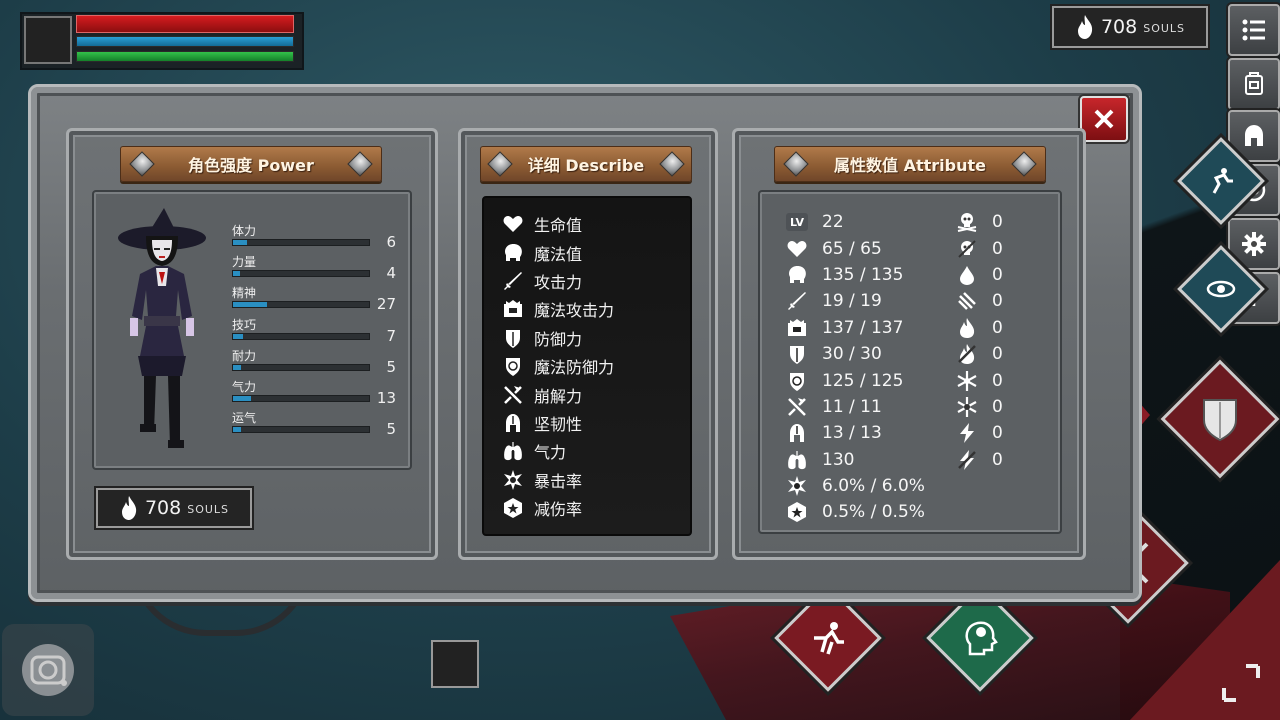 The image size is (1280, 720). What do you see at coordinates (1254, 244) in the screenshot?
I see `gear-icon` at bounding box center [1254, 244].